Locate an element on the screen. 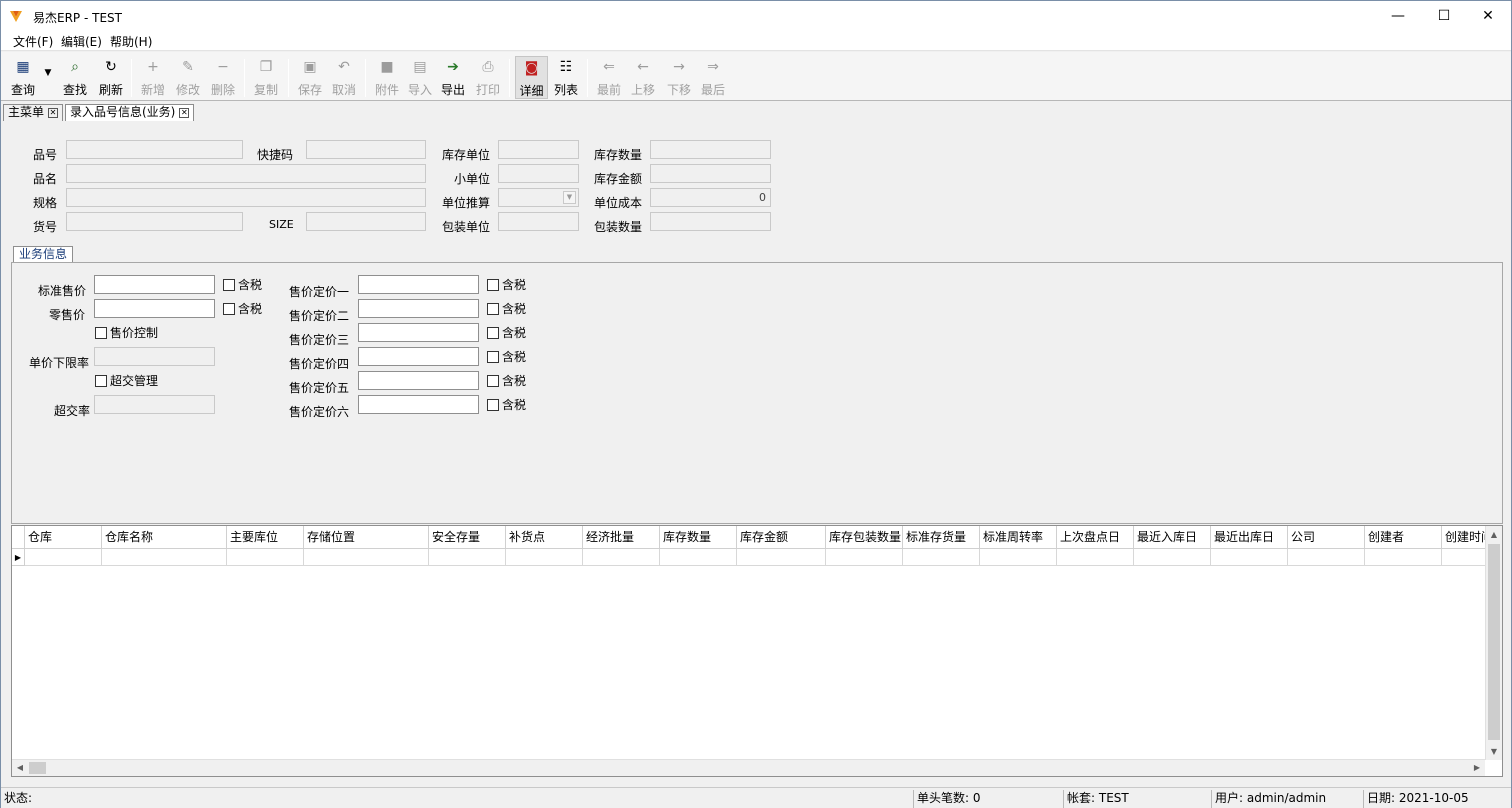 The width and height of the screenshot is (1512, 808). tab-item-entry: 录入品号信息(业务) ✕ is located at coordinates (130, 112).